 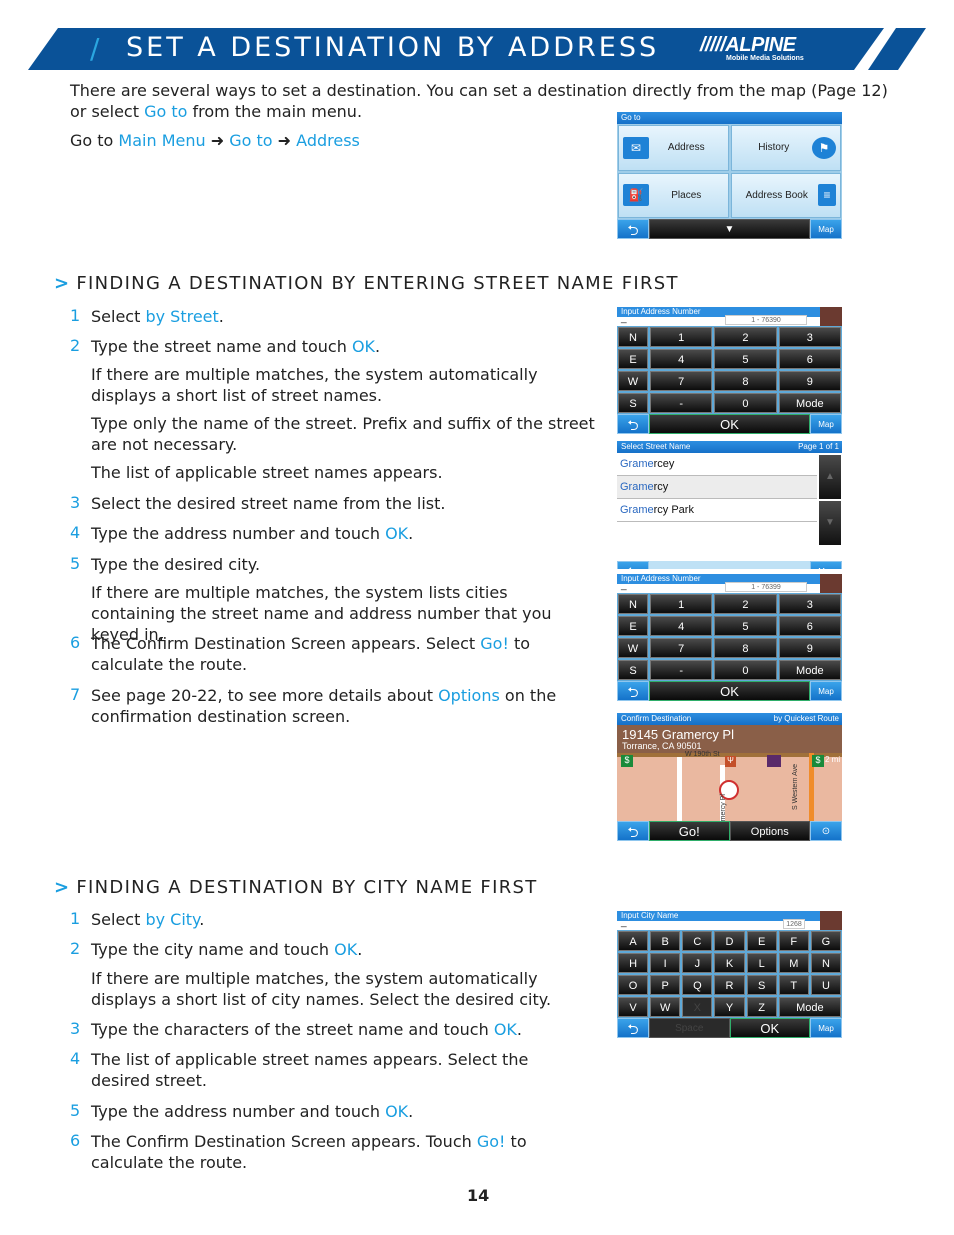 What do you see at coordinates (825, 941) in the screenshot?
I see `key: G` at bounding box center [825, 941].